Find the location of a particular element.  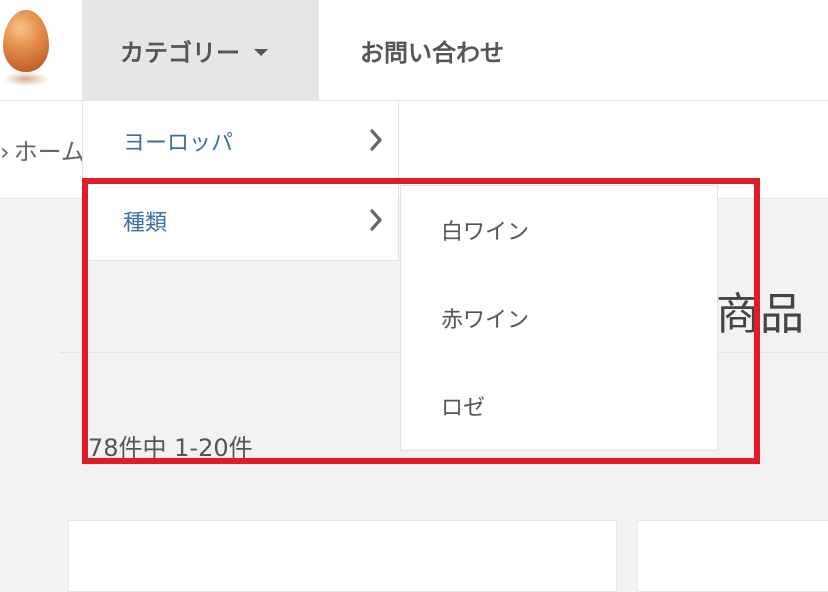

page-title: 商品 is located at coordinates (760, 314).